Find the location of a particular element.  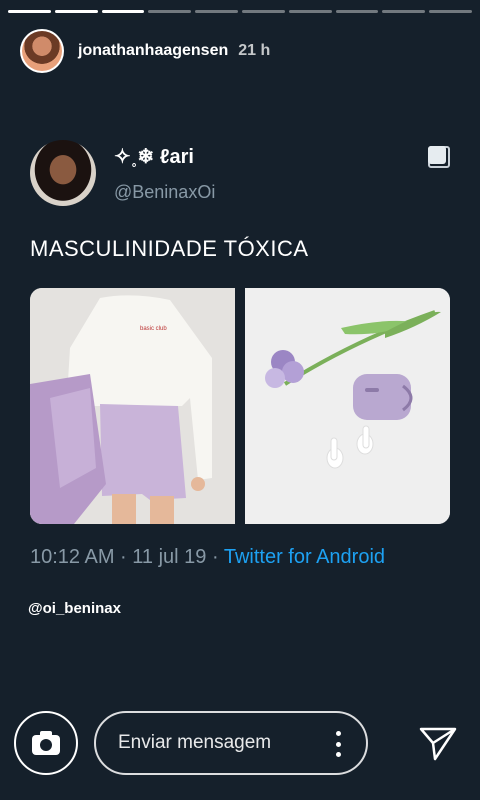

send-button is located at coordinates (438, 743).